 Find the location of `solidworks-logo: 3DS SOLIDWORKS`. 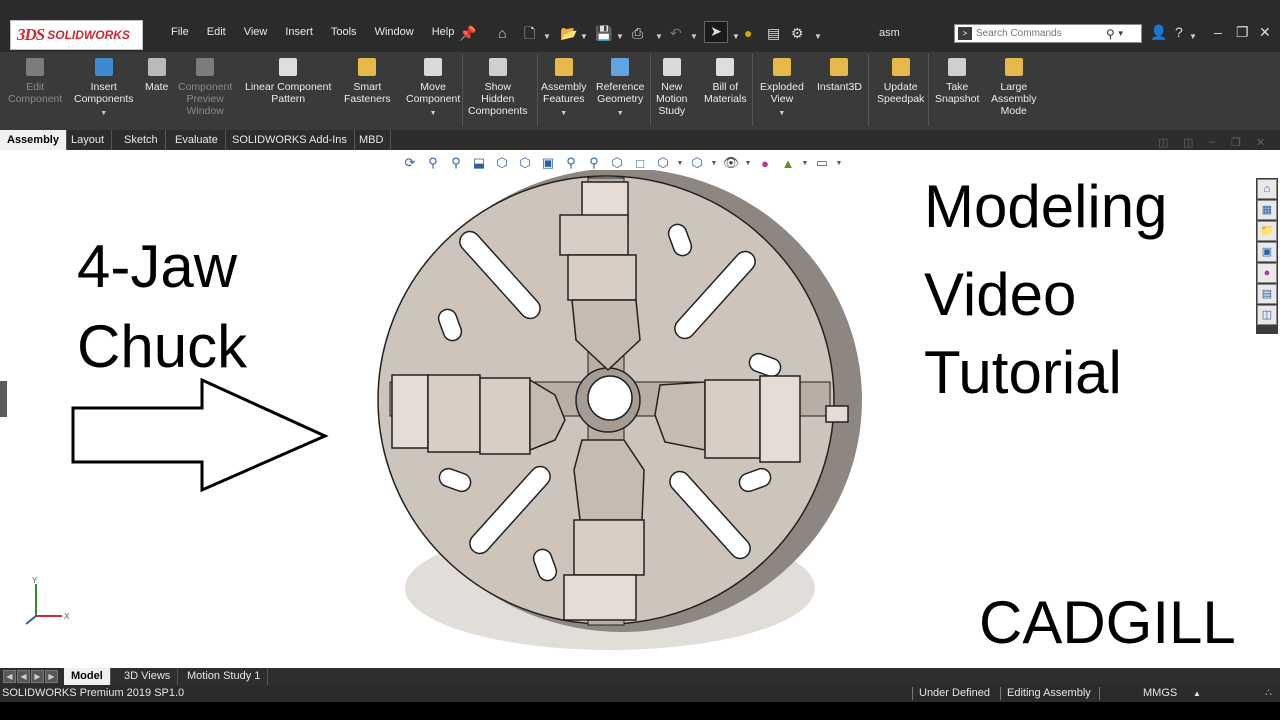

solidworks-logo: 3DS SOLIDWORKS is located at coordinates (76, 35).